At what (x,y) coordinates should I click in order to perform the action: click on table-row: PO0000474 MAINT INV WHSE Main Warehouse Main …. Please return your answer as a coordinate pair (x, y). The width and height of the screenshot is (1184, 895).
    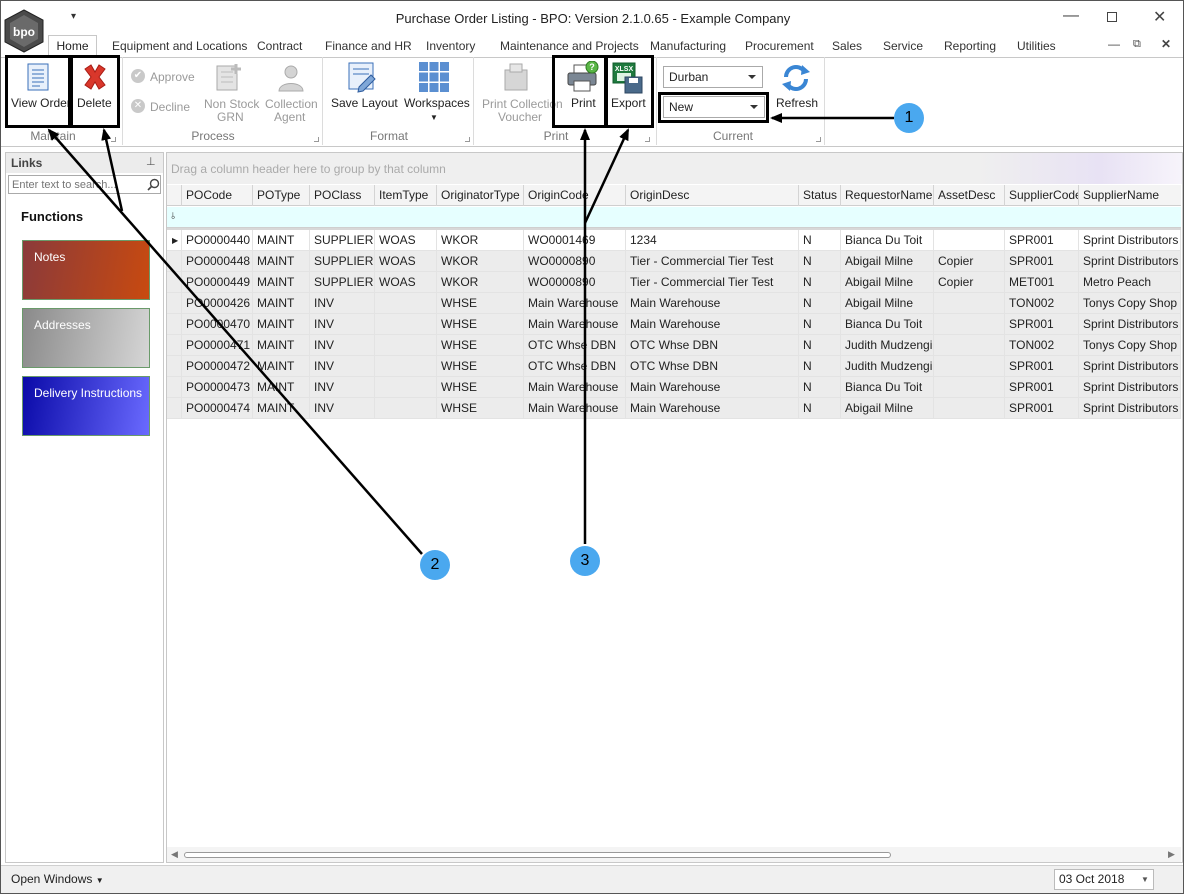
    Looking at the image, I should click on (674, 408).